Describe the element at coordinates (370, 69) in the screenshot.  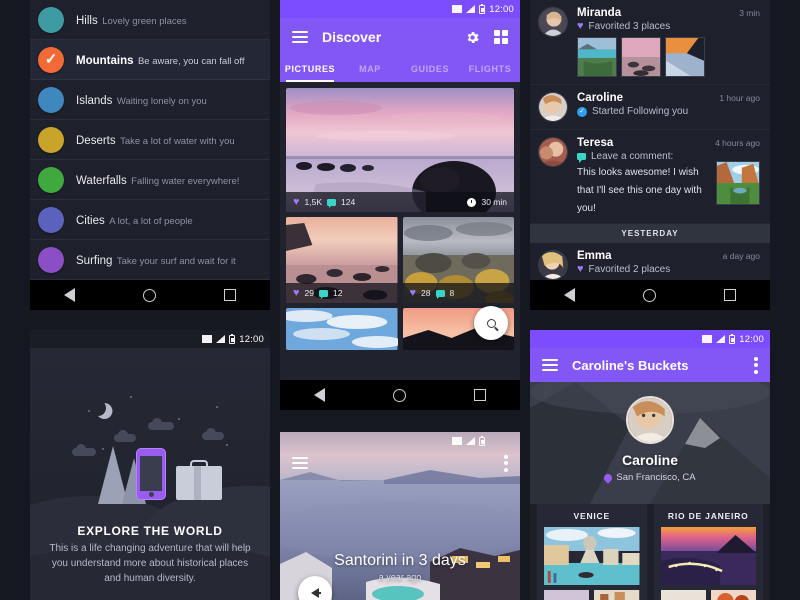
I see `tab-map: MAP` at that location.